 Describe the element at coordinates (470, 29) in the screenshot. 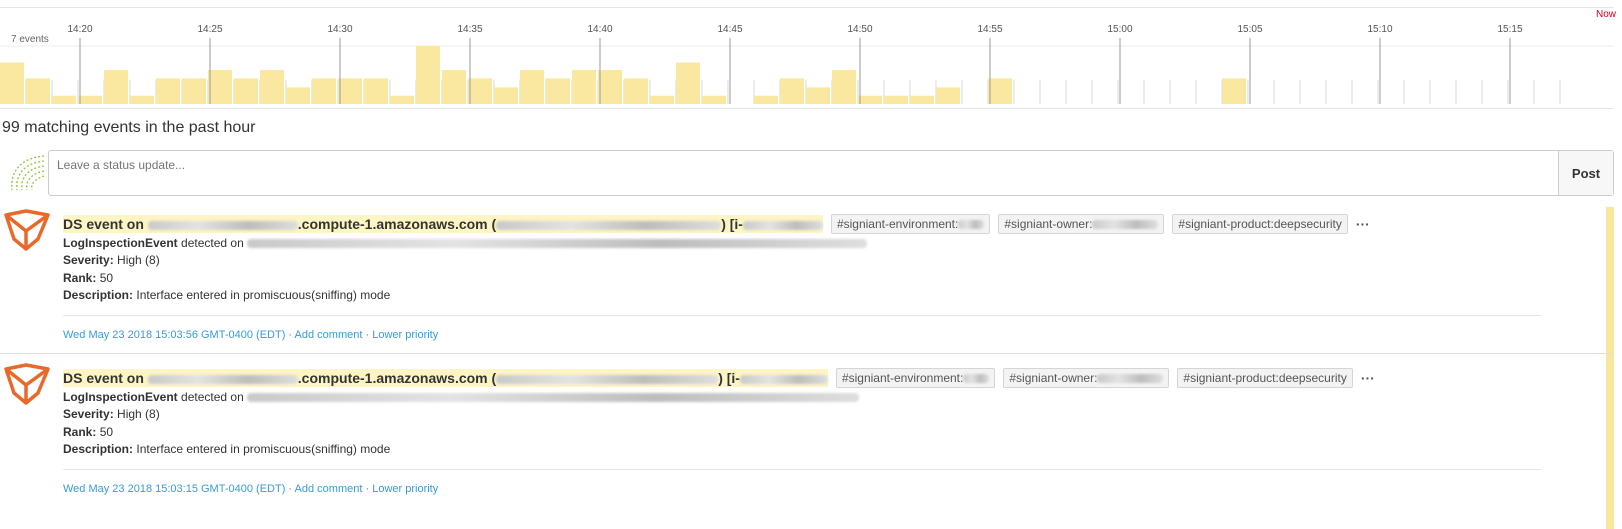

I see `timeline-tick-label: 14:35` at that location.